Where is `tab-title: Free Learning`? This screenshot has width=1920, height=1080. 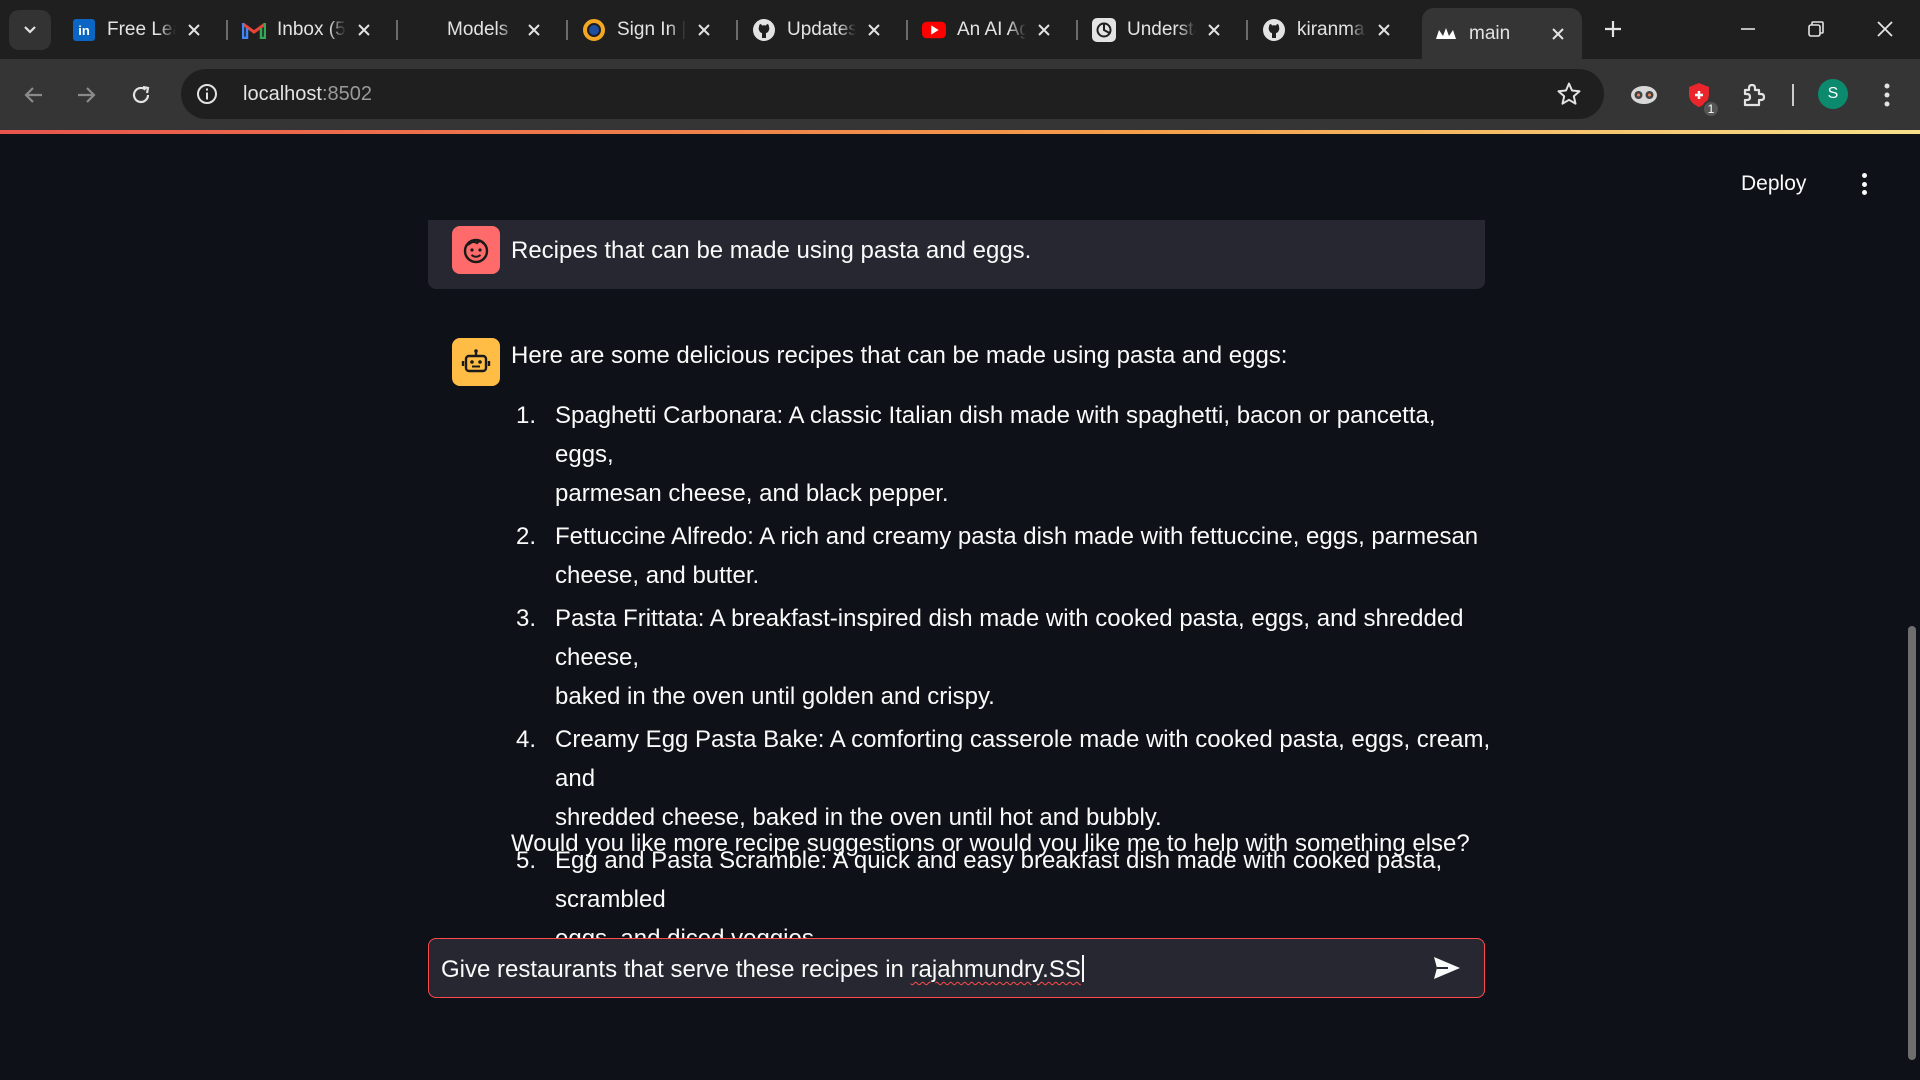
tab-title: Free Learning is located at coordinates (141, 29).